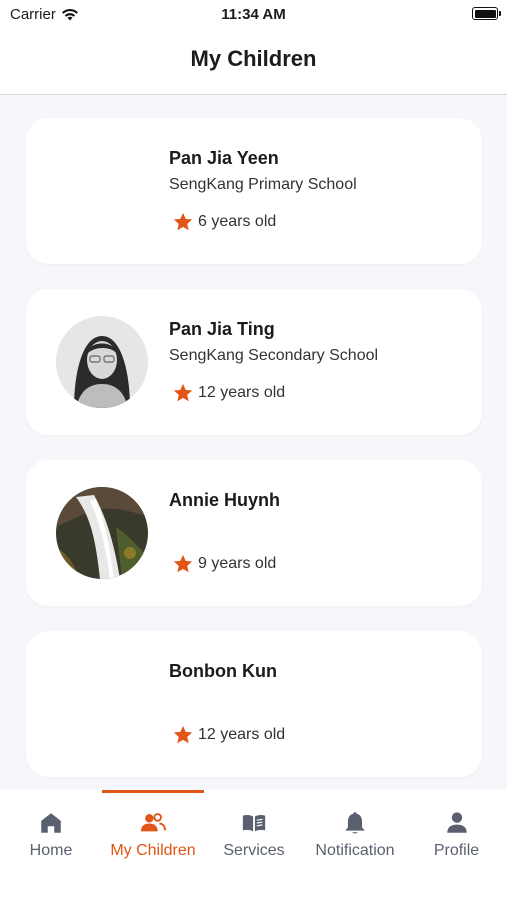 The width and height of the screenshot is (507, 900). What do you see at coordinates (51, 835) in the screenshot?
I see `tab-home: Home` at bounding box center [51, 835].